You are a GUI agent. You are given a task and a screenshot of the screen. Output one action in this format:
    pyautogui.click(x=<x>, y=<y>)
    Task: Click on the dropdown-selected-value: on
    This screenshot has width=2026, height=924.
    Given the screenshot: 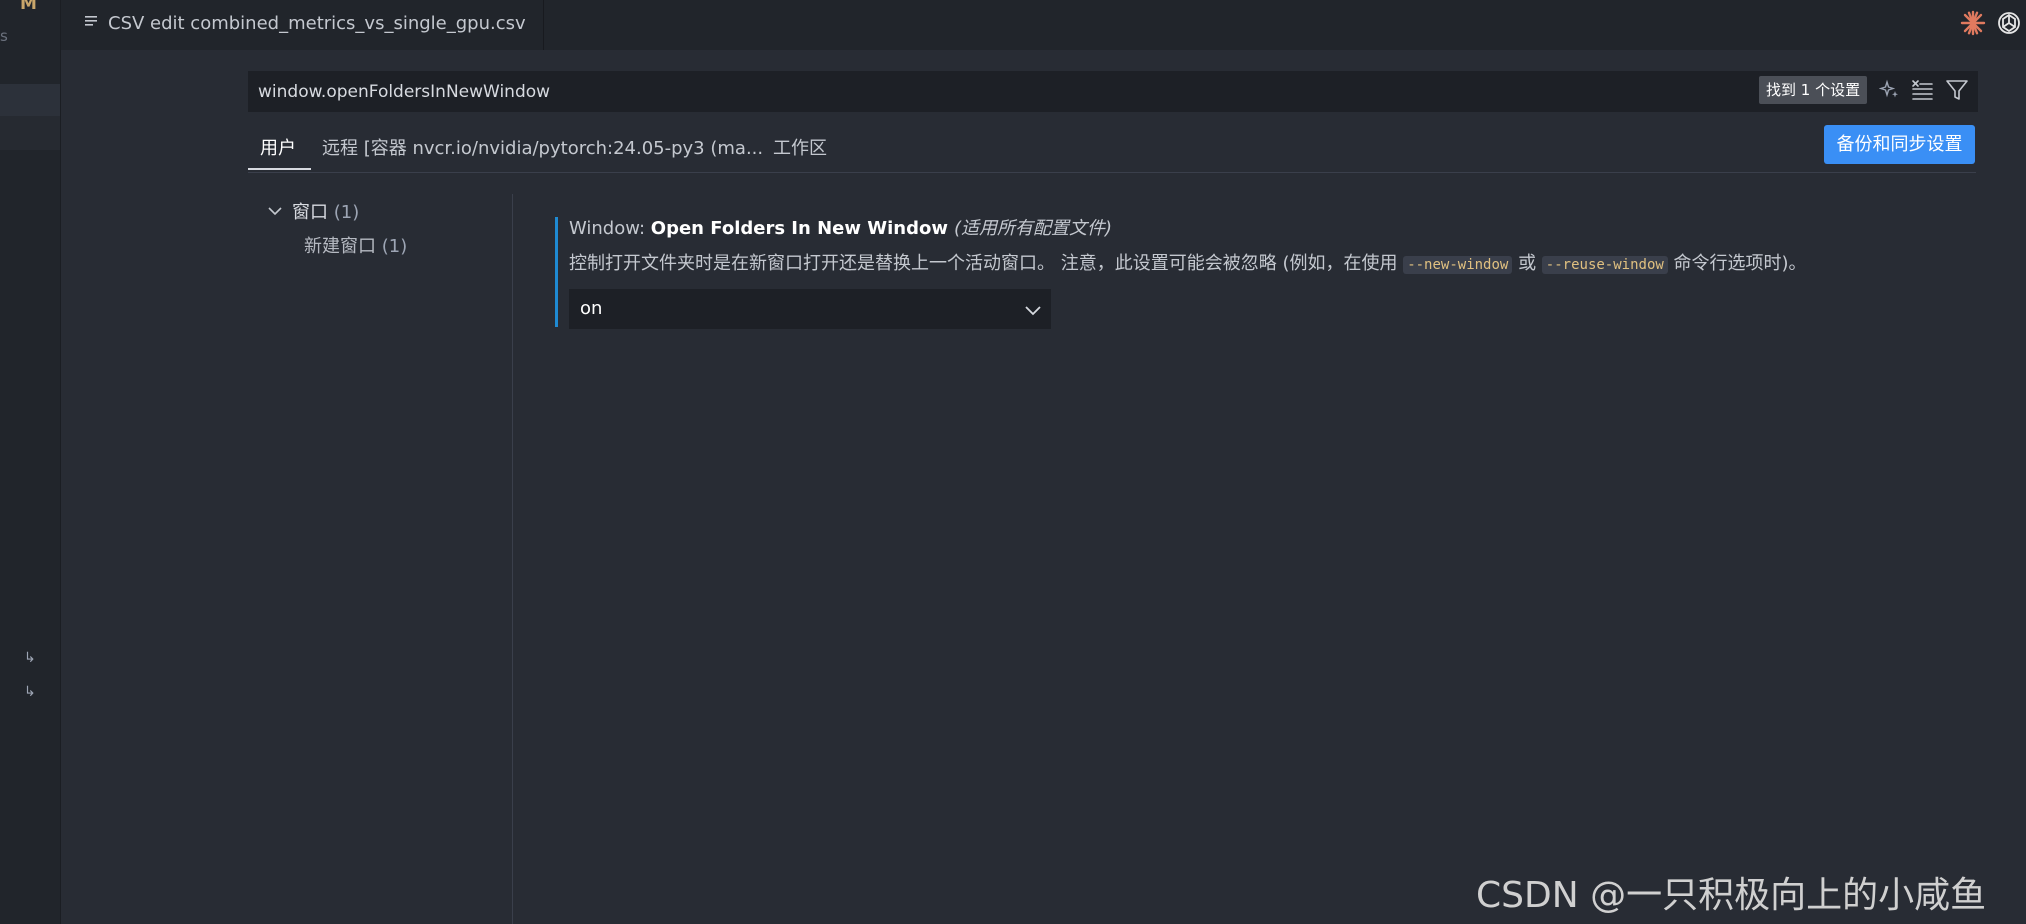 What is the action you would take?
    pyautogui.click(x=591, y=308)
    